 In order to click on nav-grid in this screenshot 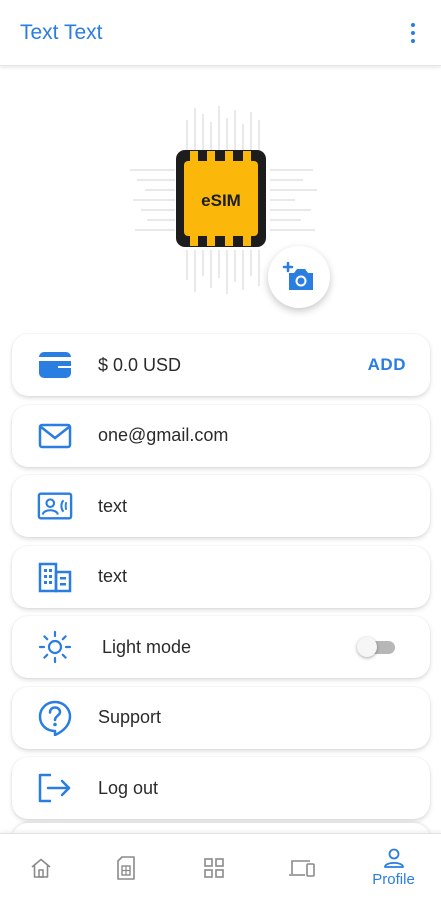, I will do `click(214, 867)`.